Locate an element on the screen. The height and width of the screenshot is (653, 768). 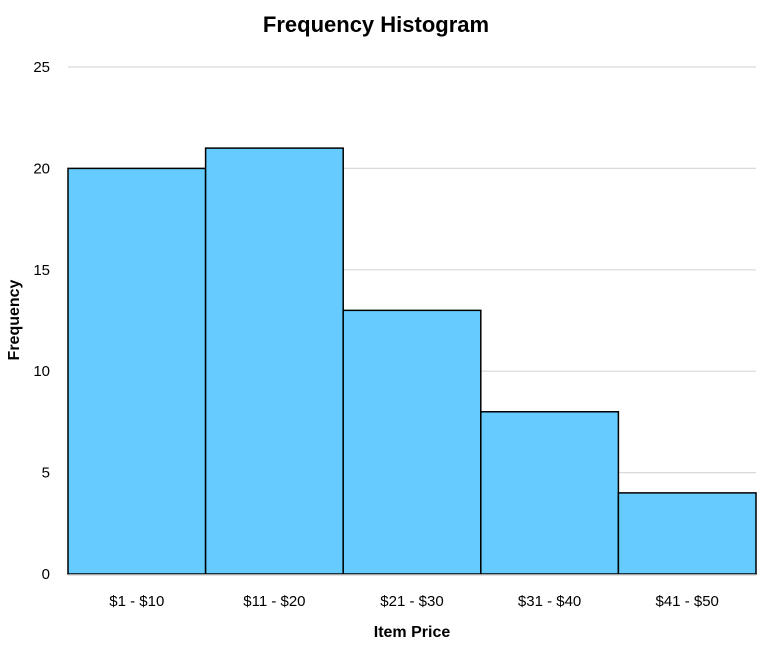
y-tick-label: 15 is located at coordinates (41, 270).